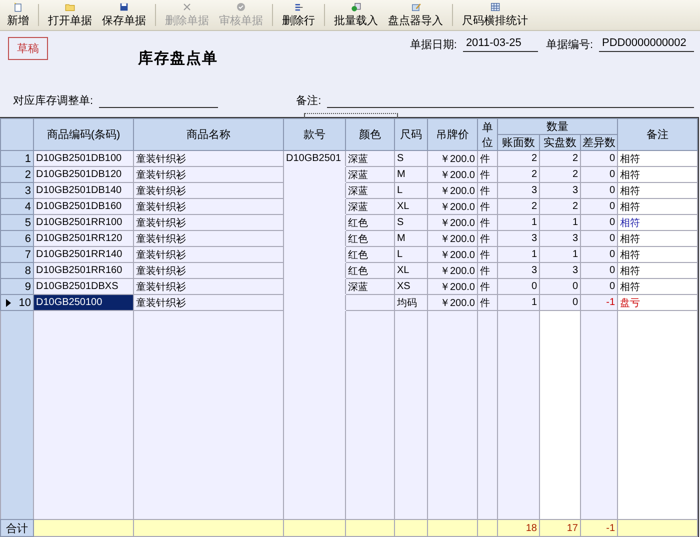 The image size is (700, 537). I want to click on table-cell: 盘亏, so click(658, 302).